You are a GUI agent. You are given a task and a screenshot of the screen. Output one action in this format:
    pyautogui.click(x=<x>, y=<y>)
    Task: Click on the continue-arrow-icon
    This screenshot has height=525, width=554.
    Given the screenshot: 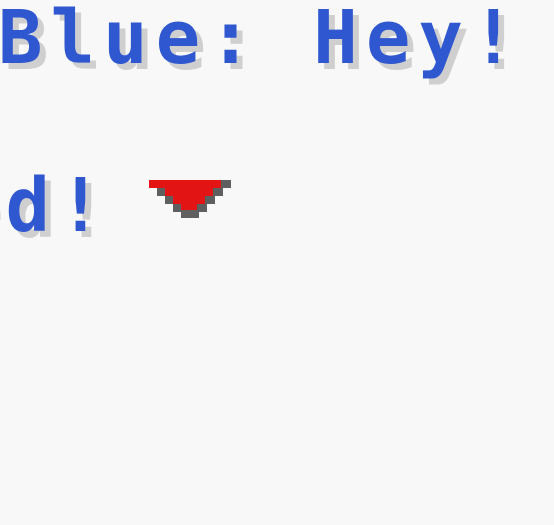 What is the action you would take?
    pyautogui.click(x=190, y=199)
    